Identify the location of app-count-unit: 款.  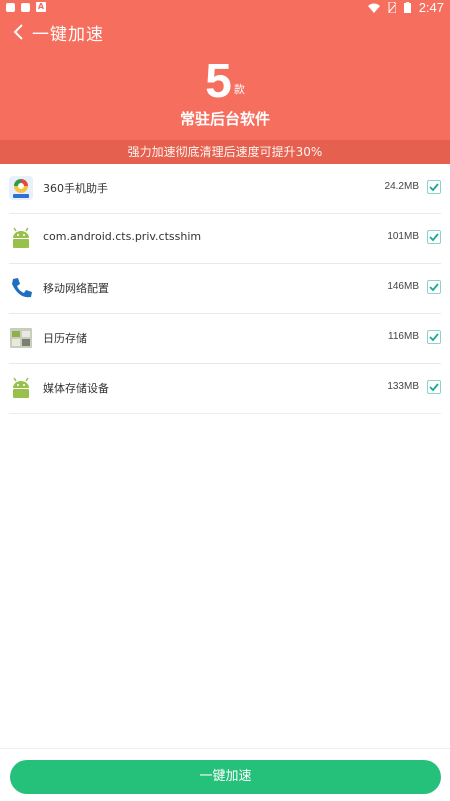
(239, 89).